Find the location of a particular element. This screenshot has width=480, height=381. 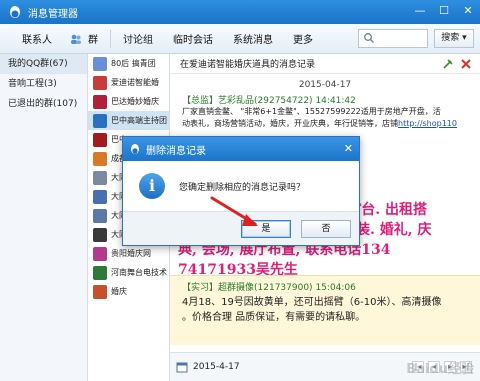

tab-groups: 群 is located at coordinates (86, 38).